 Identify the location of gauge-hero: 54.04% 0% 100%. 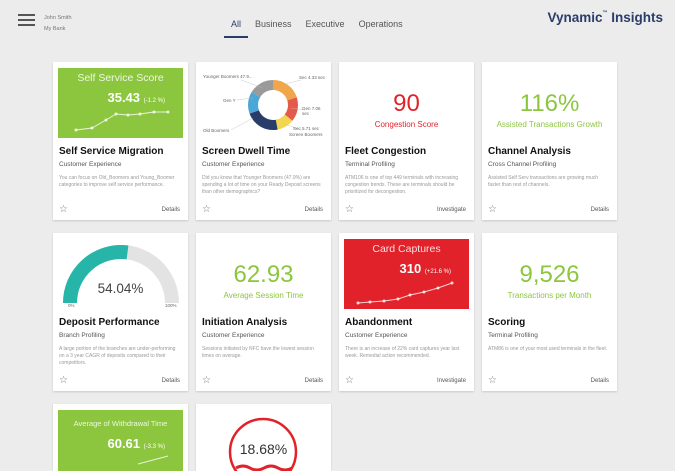
(120, 274).